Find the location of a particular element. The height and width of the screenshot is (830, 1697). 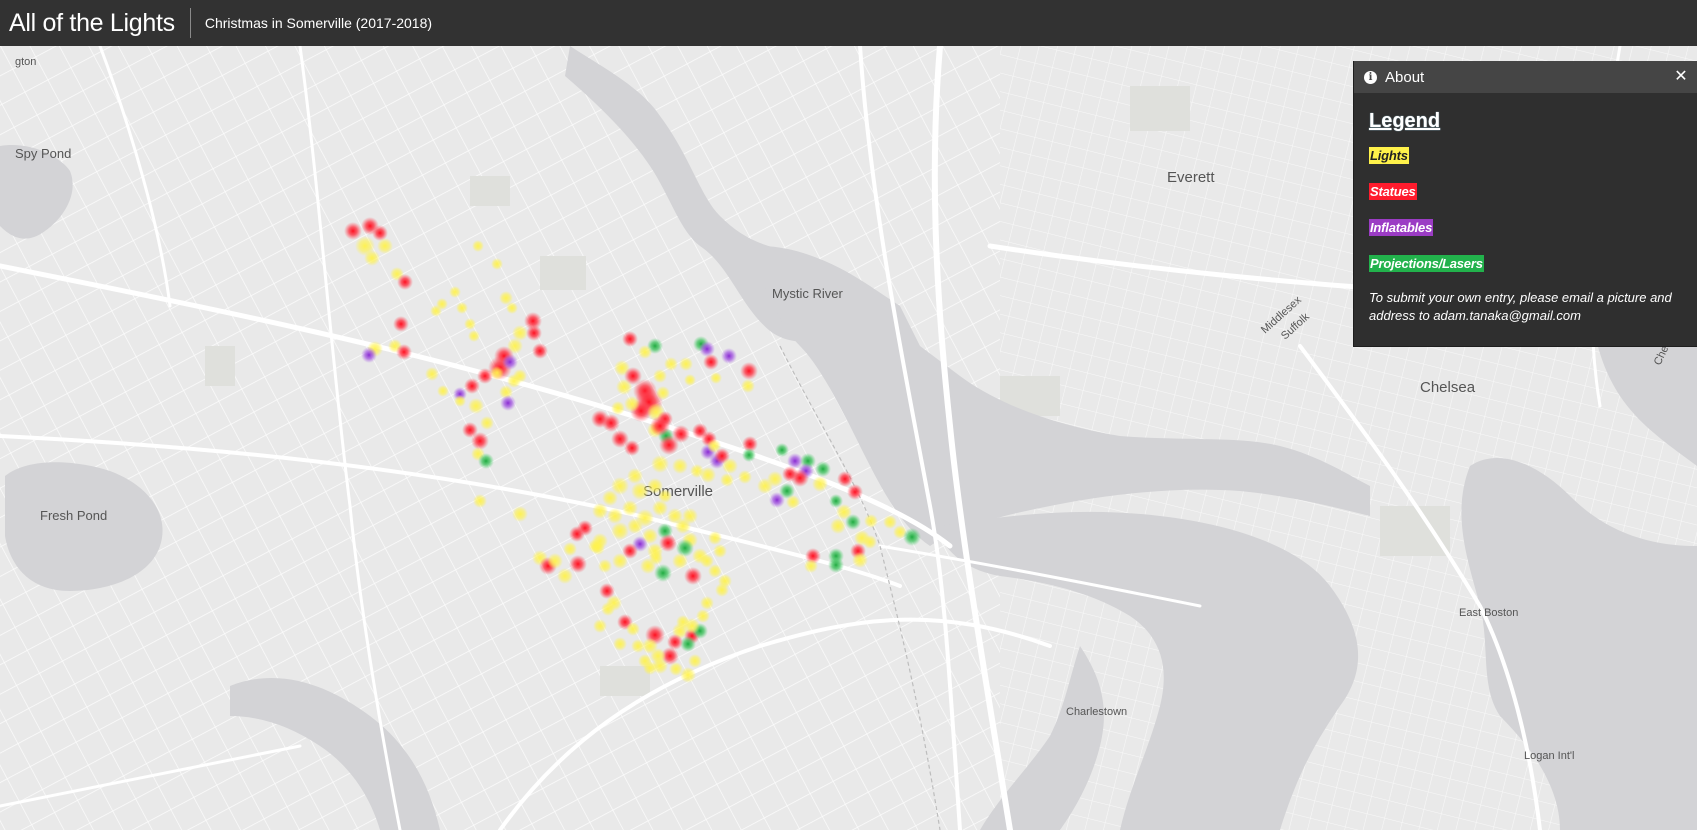

close-icon: ✕ is located at coordinates (1681, 77).